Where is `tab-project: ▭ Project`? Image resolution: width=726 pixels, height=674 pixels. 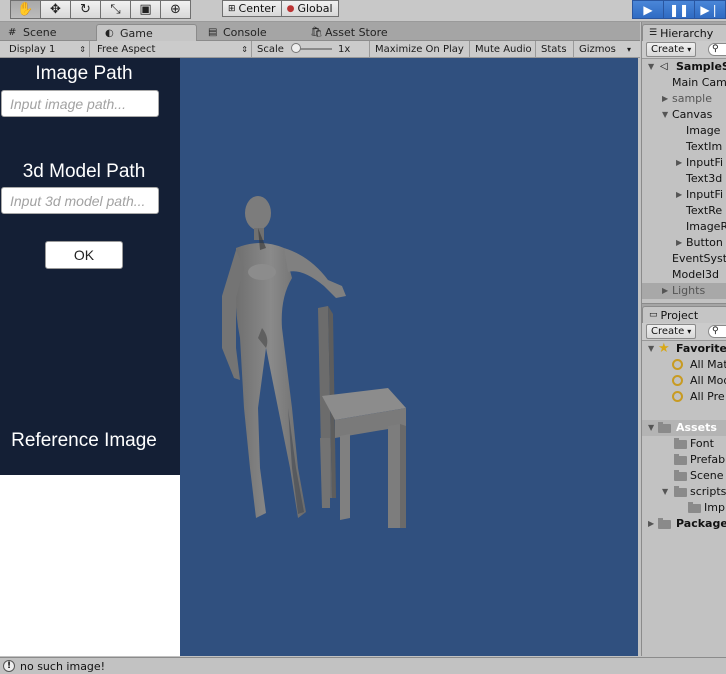 tab-project: ▭ Project is located at coordinates (684, 314).